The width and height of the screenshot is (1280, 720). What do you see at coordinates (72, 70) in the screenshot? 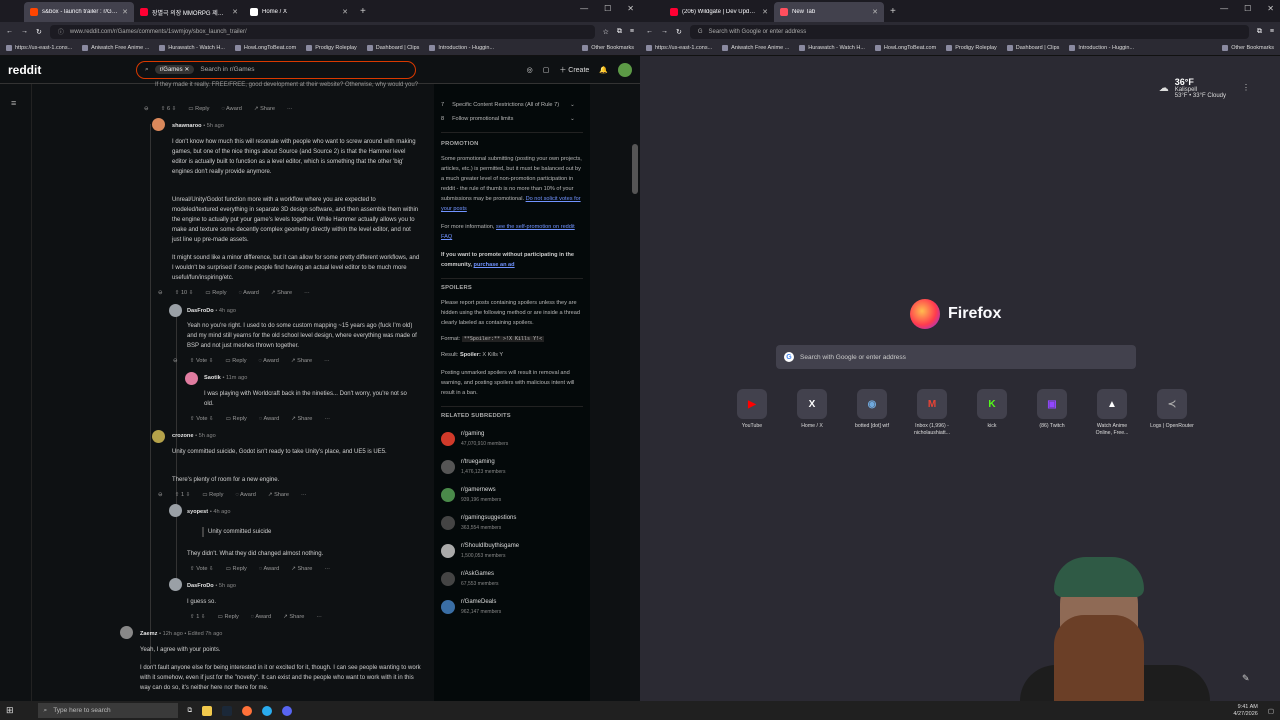
I see `reddit-logo: reddit` at bounding box center [72, 70].